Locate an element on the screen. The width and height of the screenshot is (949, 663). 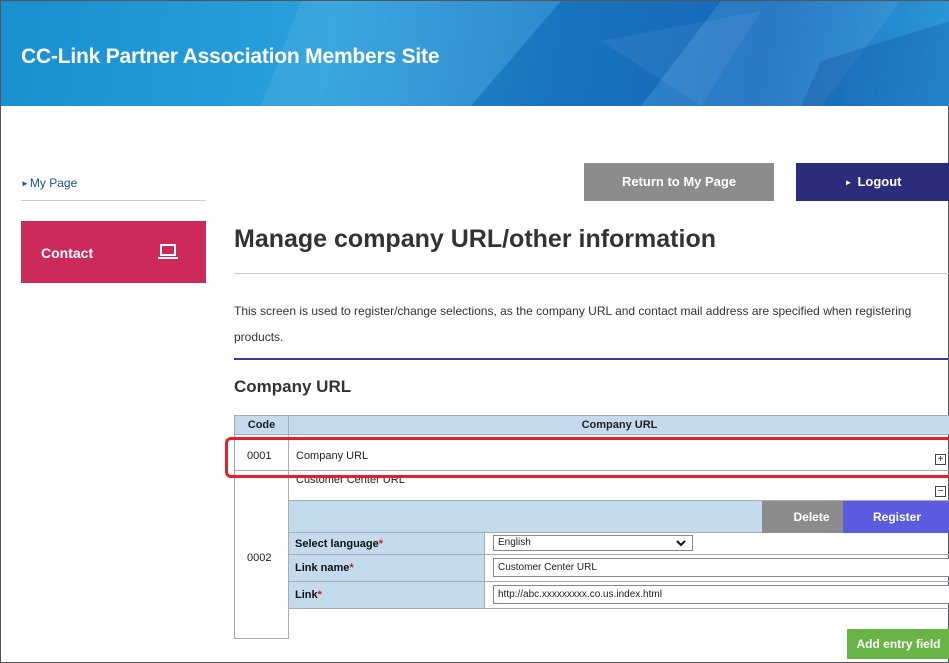
contact-label: Contact is located at coordinates (67, 253).